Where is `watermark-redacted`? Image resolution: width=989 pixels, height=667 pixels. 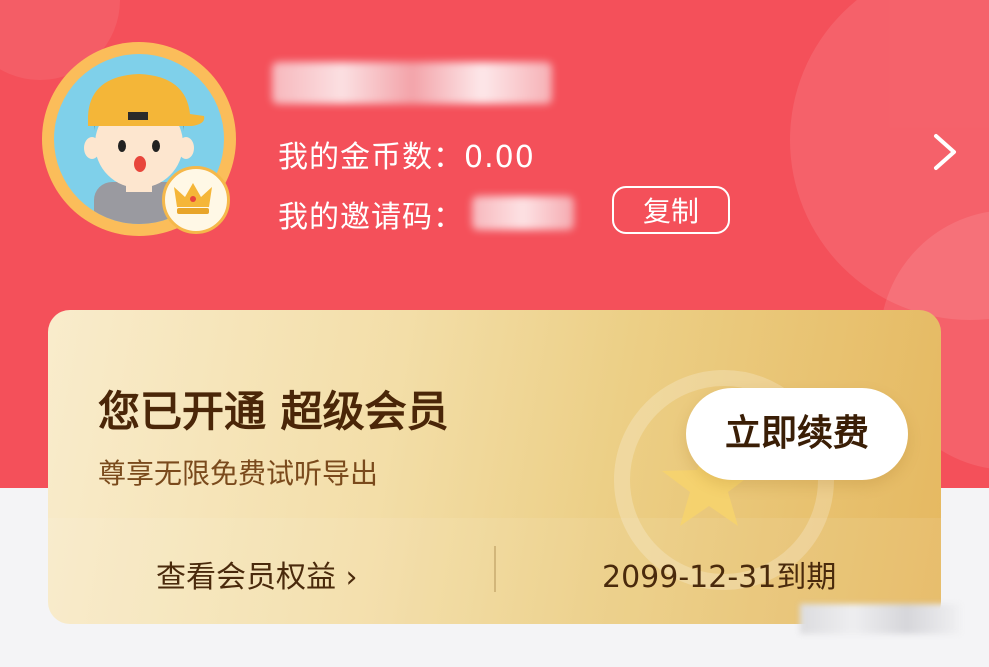 watermark-redacted is located at coordinates (880, 619).